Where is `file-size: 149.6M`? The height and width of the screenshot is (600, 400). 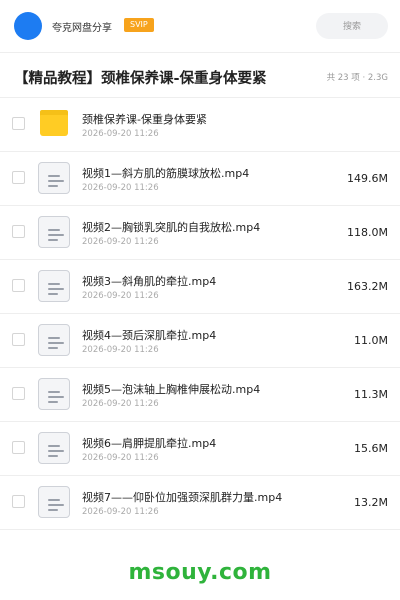
file-size: 149.6M is located at coordinates (367, 178).